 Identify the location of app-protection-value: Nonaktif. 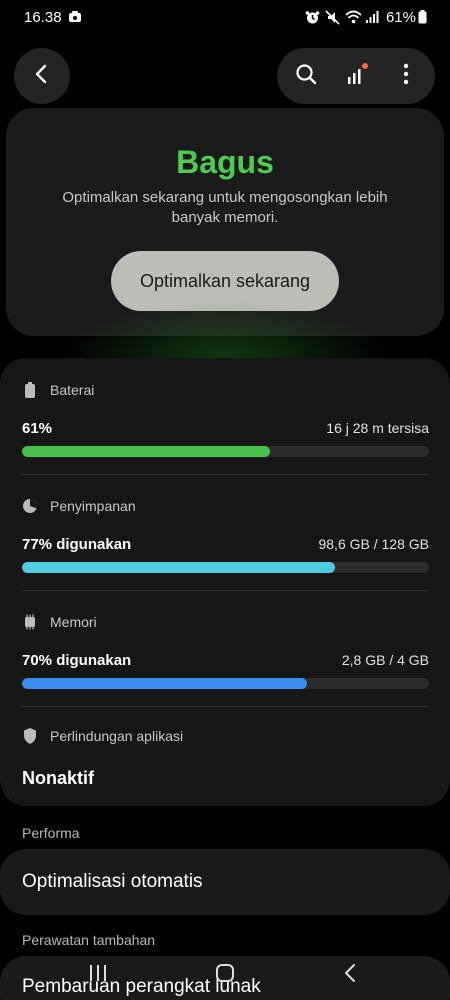
(58, 778).